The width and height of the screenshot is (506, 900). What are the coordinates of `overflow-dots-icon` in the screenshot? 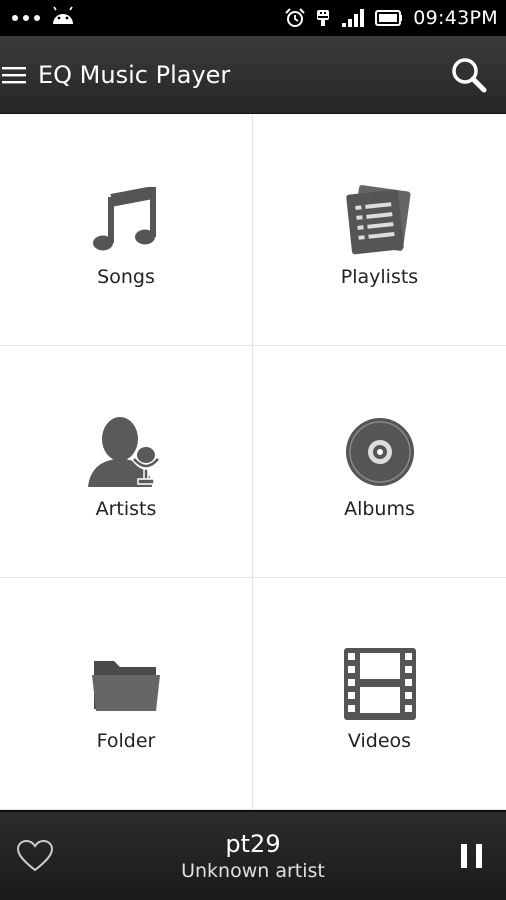 It's located at (26, 18).